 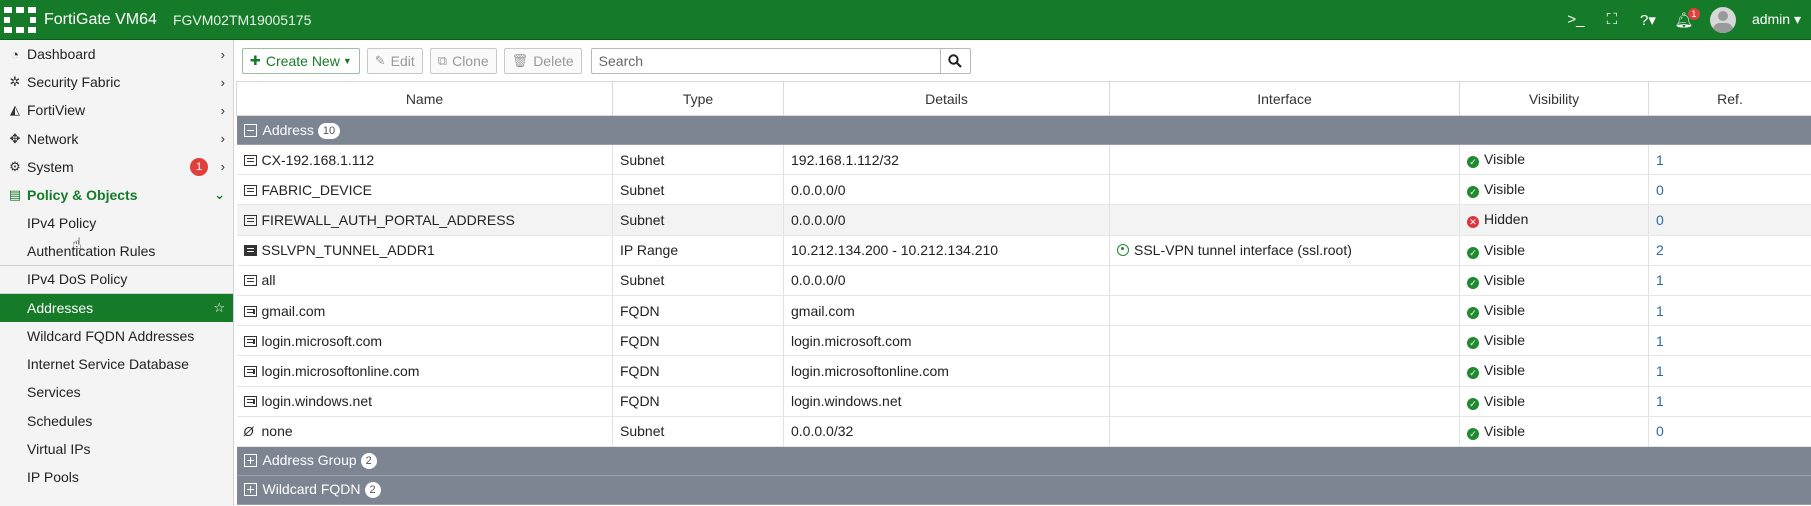 I want to click on group-row-address: Address 10, so click(x=1023, y=130).